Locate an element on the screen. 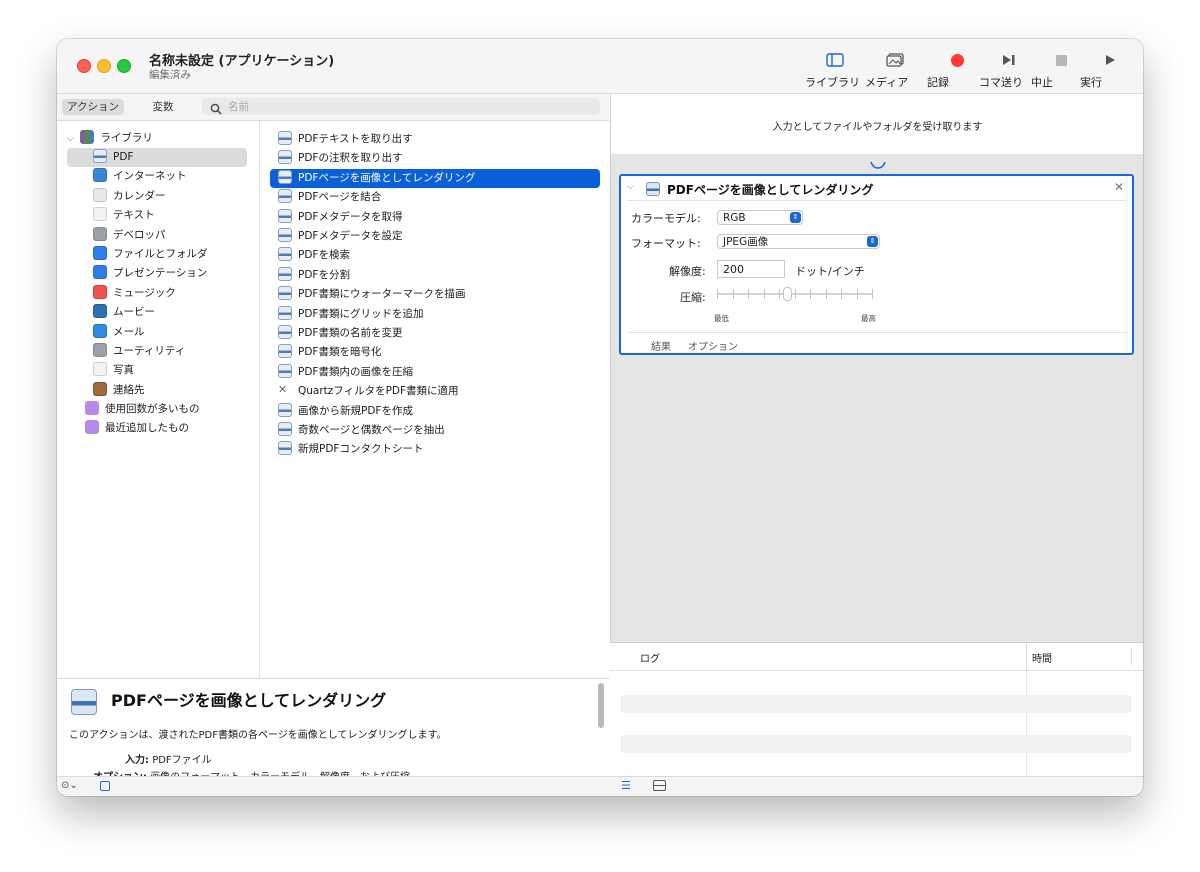  minimize-window-button is located at coordinates (104, 66).